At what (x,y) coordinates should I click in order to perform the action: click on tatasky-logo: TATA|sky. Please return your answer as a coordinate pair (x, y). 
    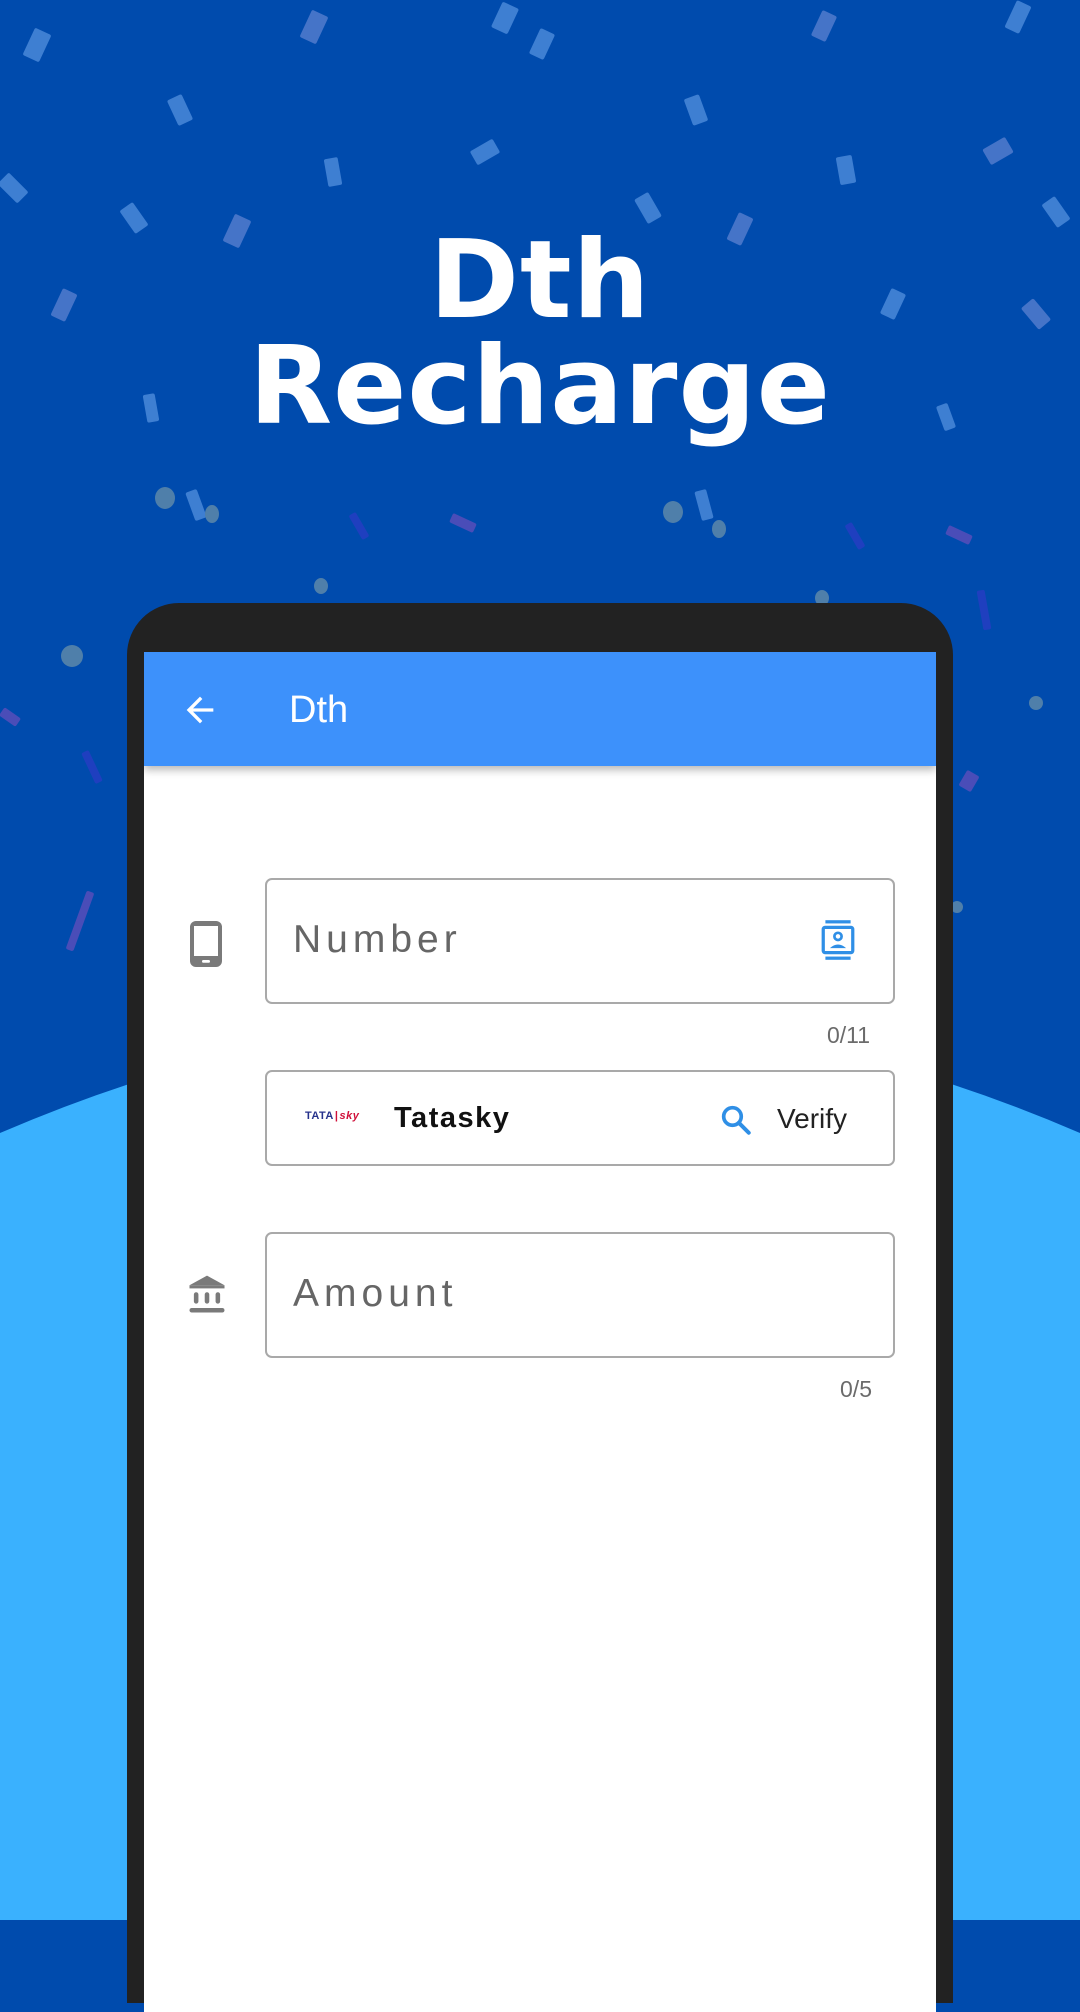
    Looking at the image, I should click on (332, 1116).